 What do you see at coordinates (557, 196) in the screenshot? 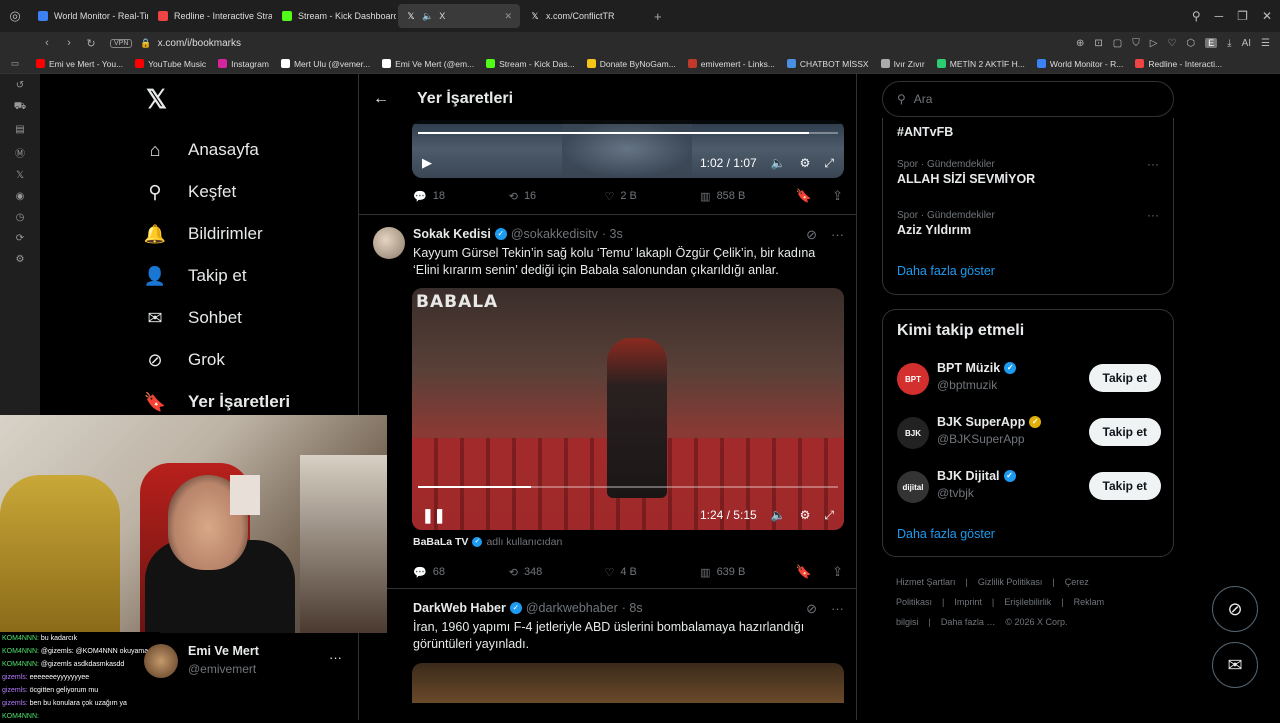
I see `repost-button: ⟲ 16` at bounding box center [557, 196].